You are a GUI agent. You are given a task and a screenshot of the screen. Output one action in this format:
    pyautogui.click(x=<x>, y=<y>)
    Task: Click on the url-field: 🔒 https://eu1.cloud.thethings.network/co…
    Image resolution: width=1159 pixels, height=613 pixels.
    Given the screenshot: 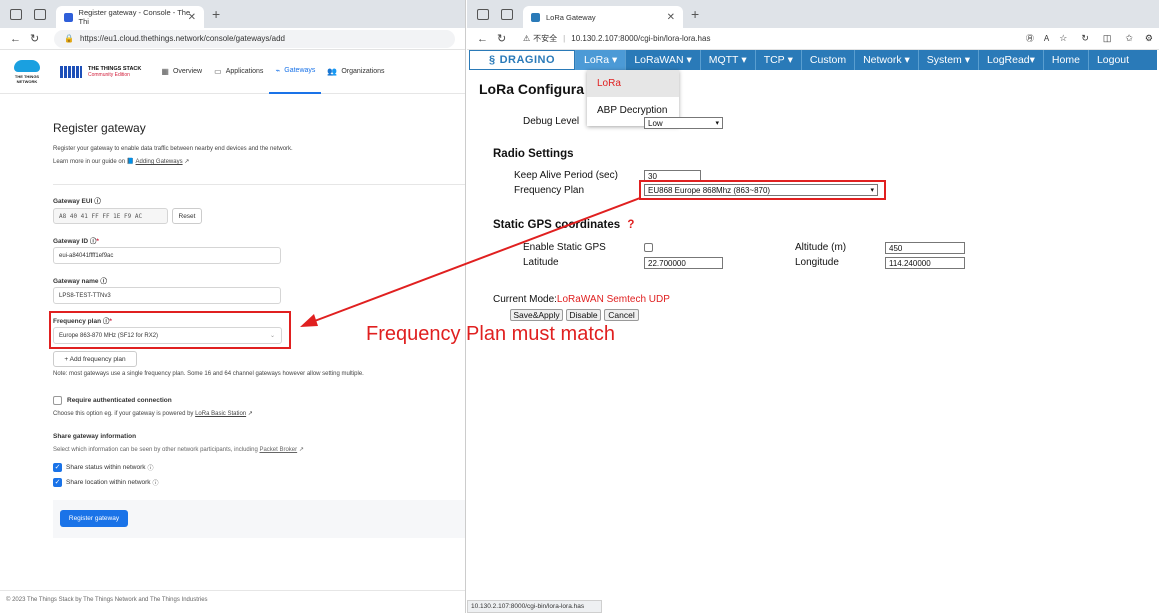 What is the action you would take?
    pyautogui.click(x=254, y=38)
    